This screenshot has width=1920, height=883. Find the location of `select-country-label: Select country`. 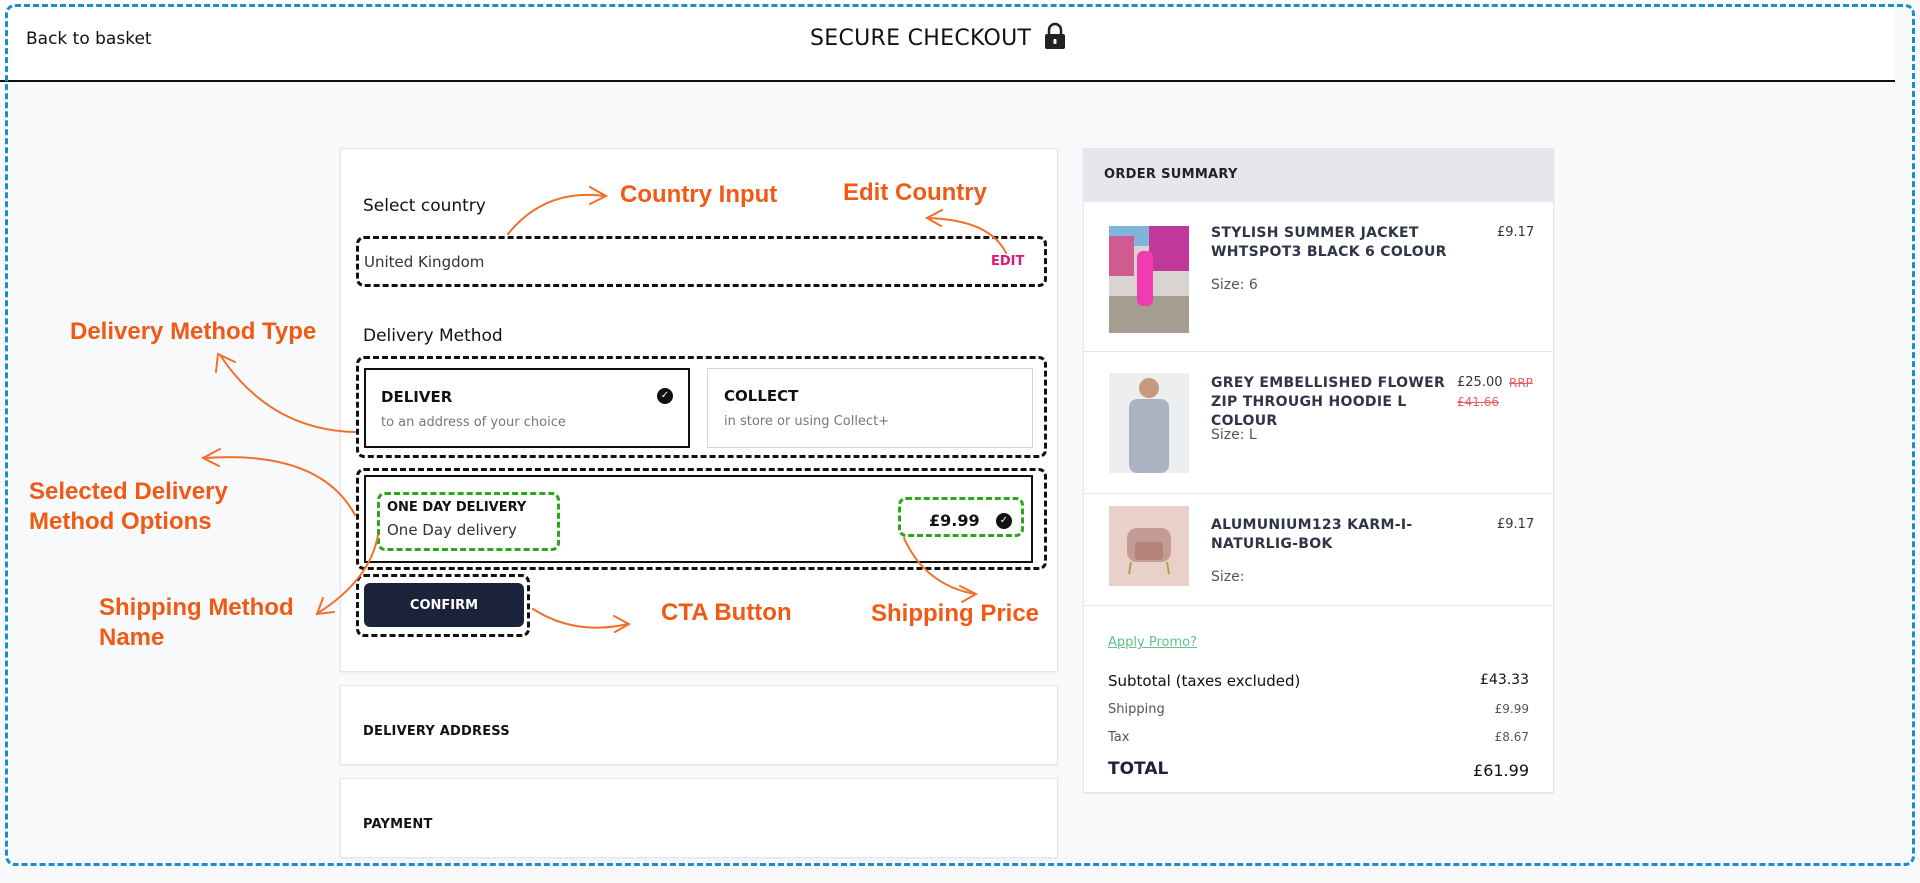

select-country-label: Select country is located at coordinates (424, 206).